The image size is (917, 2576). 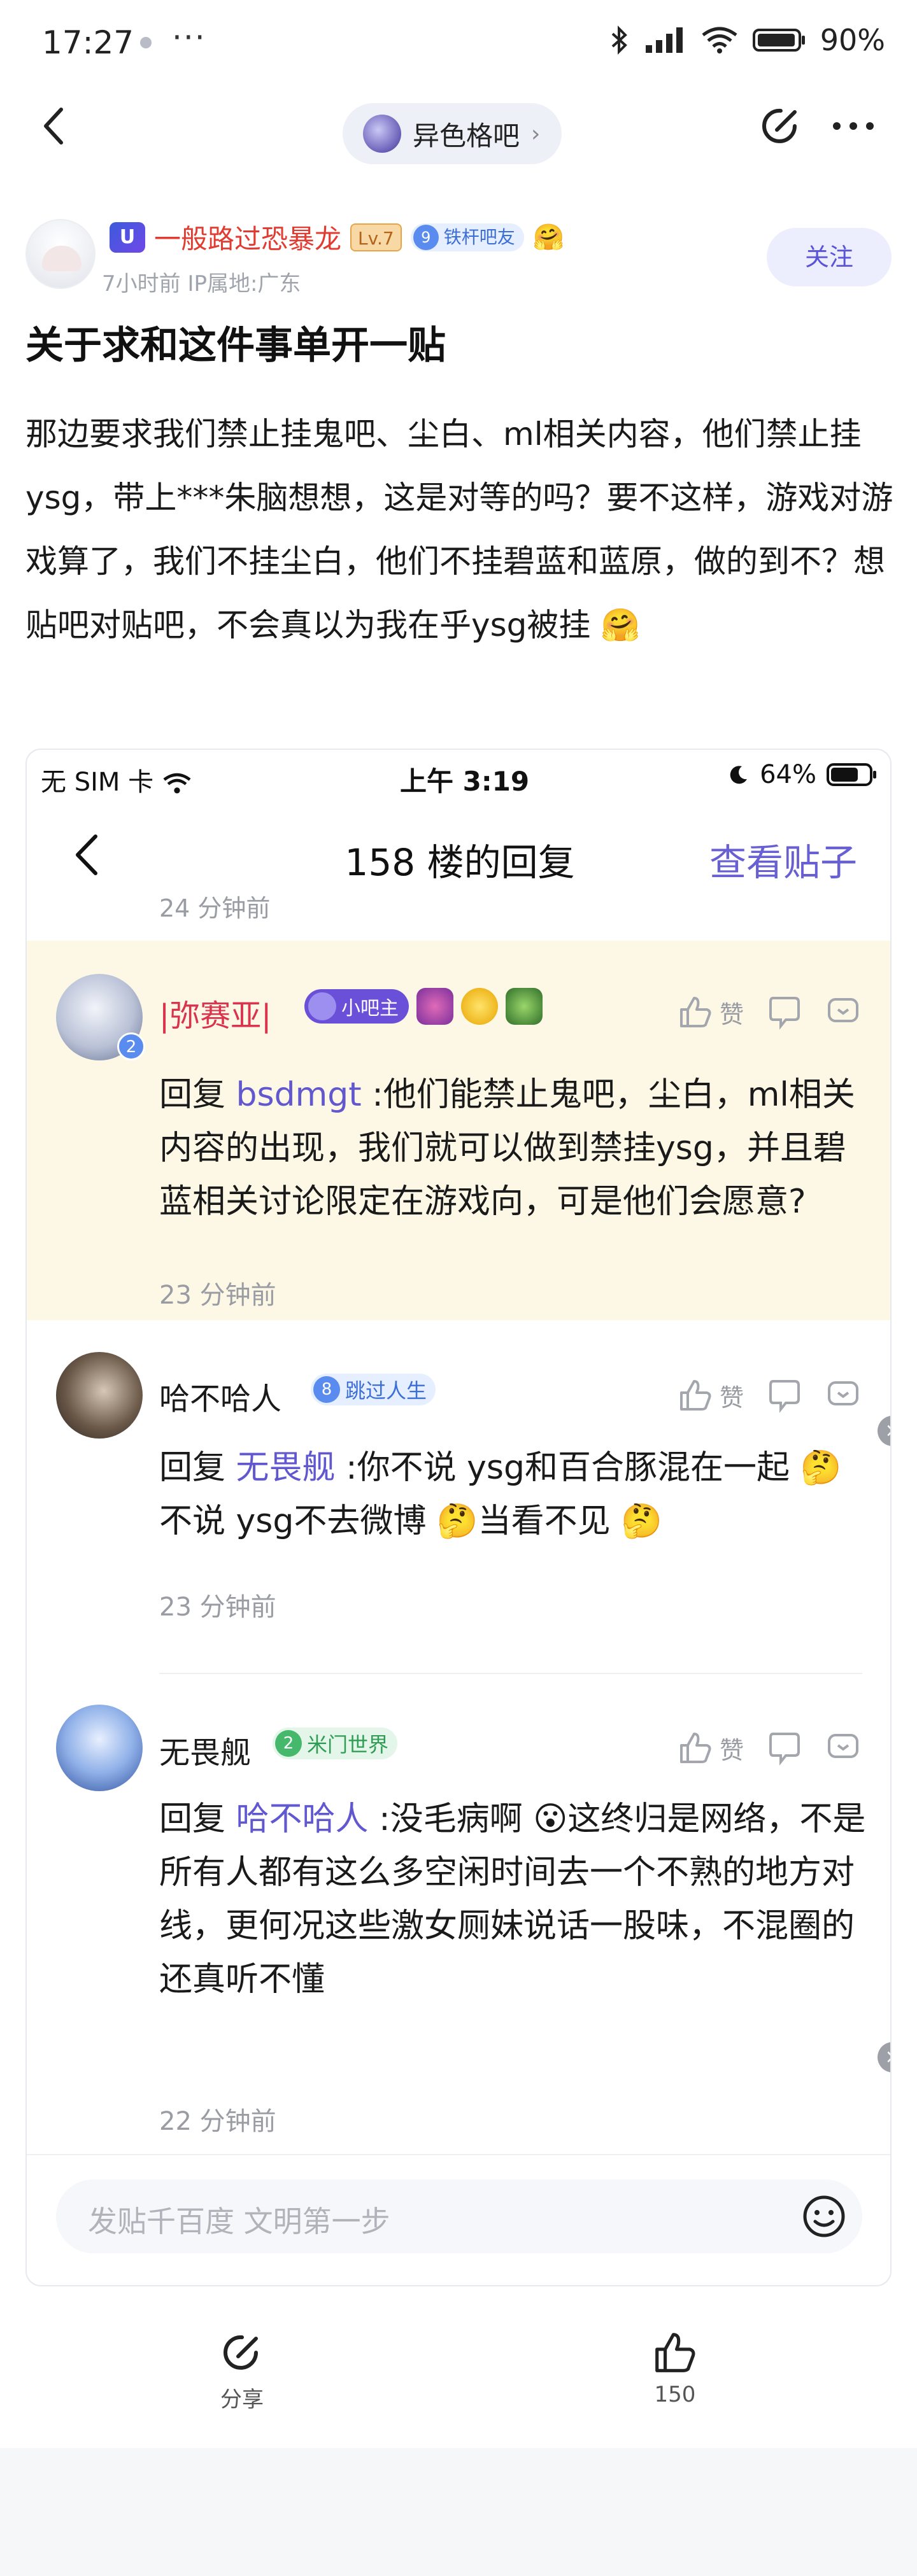 I want to click on like-count: 150, so click(x=675, y=2395).